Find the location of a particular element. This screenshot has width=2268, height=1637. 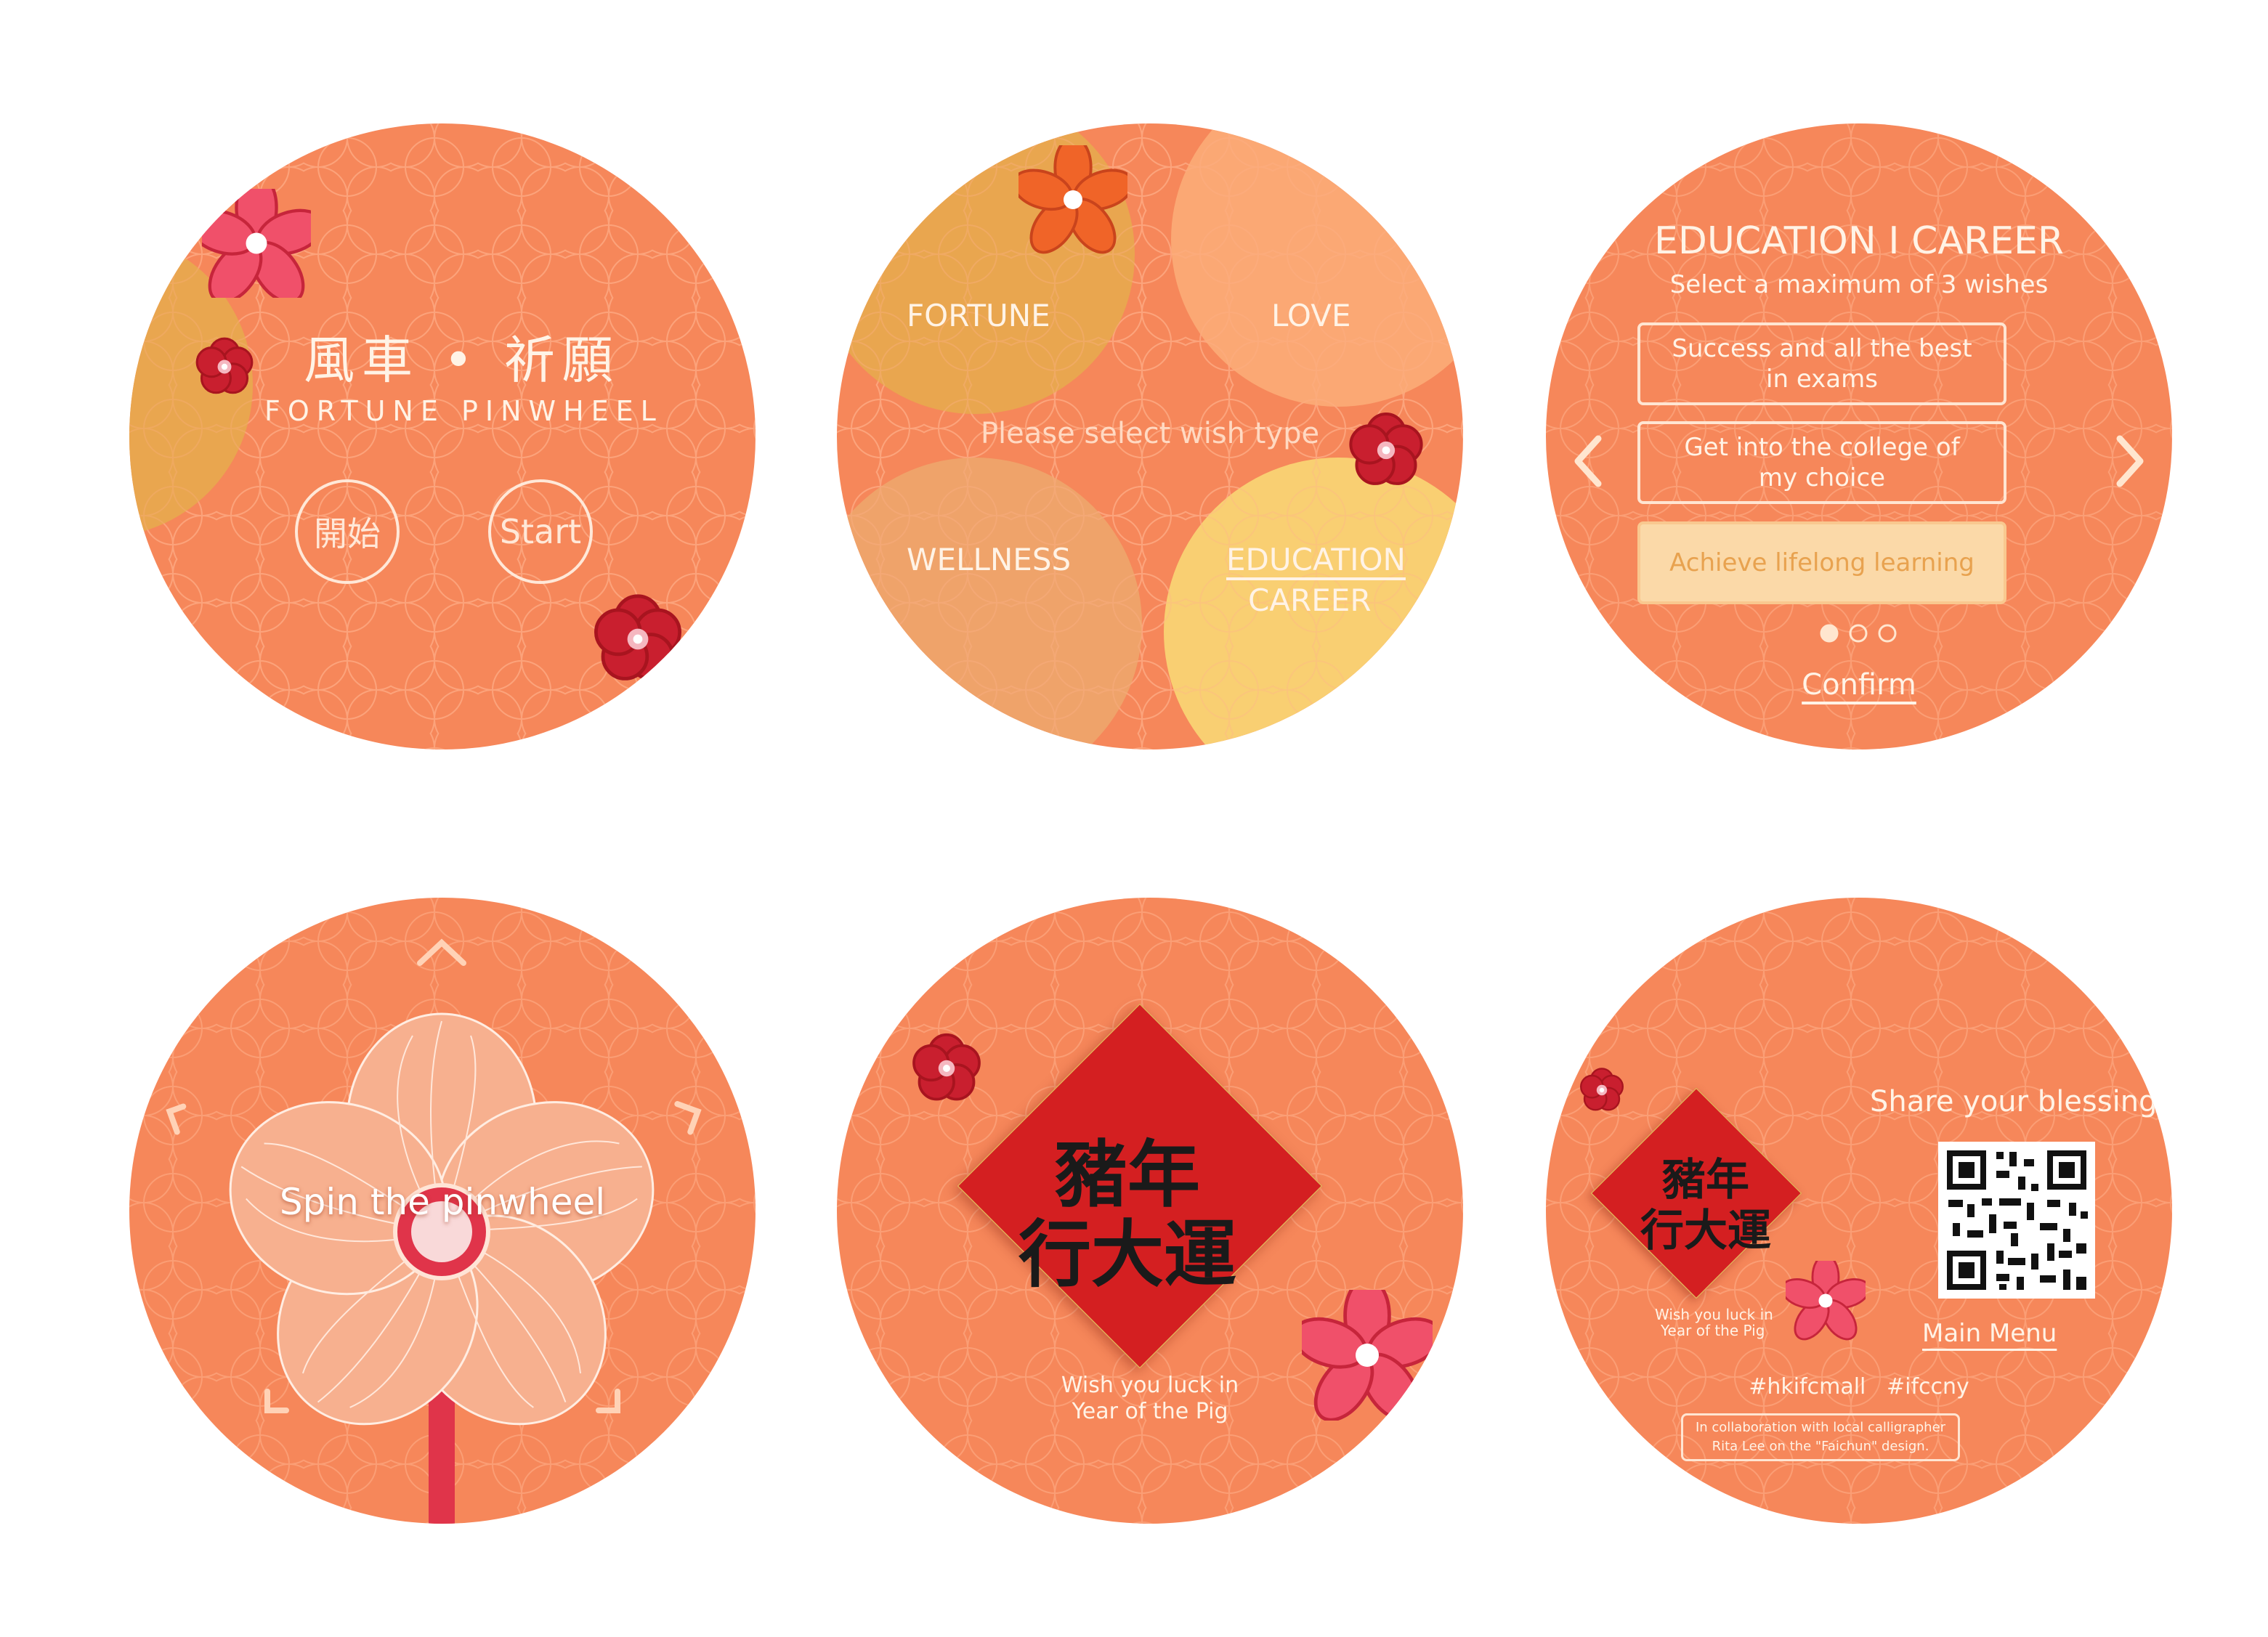

page-indicator is located at coordinates (1858, 633).